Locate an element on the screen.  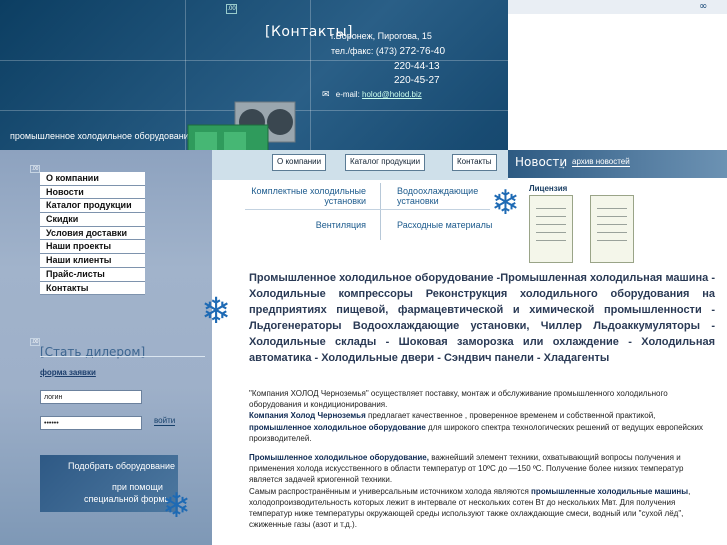
equip-line-3: специальной формы is located at coordinates (128, 499).